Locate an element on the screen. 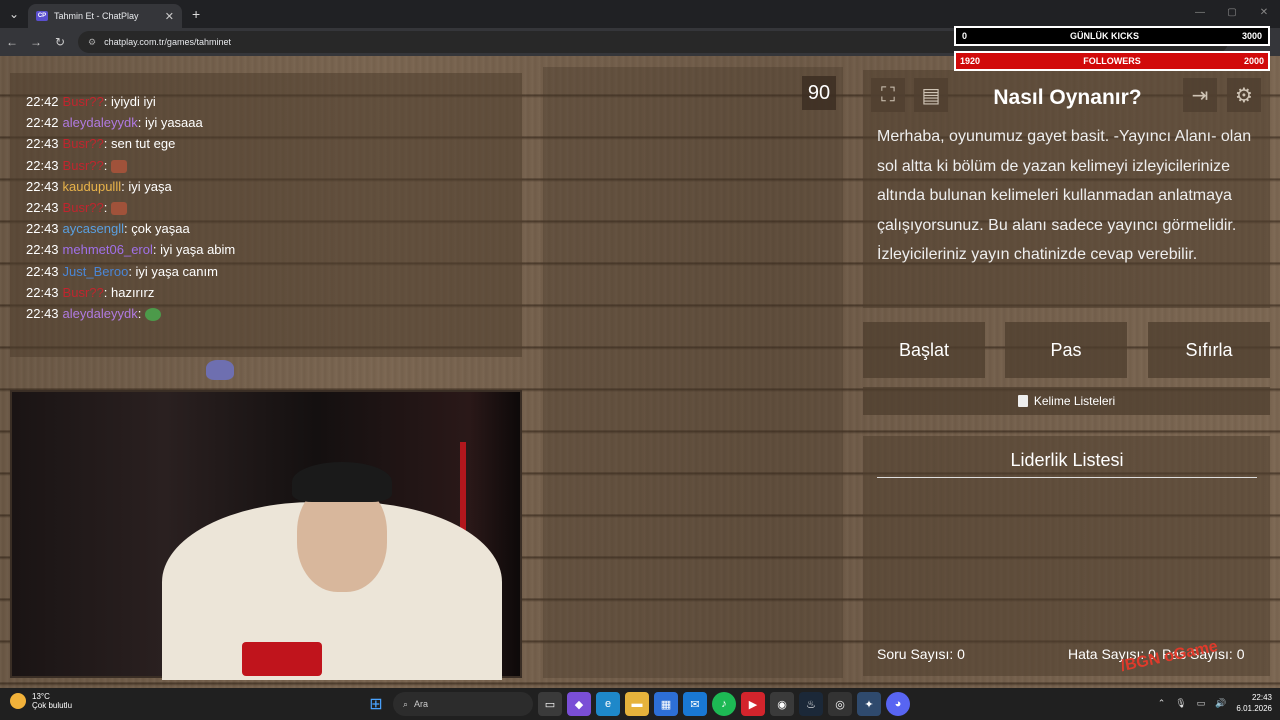 The height and width of the screenshot is (720, 1280). weather-desc: Çok bulutlu is located at coordinates (52, 705).